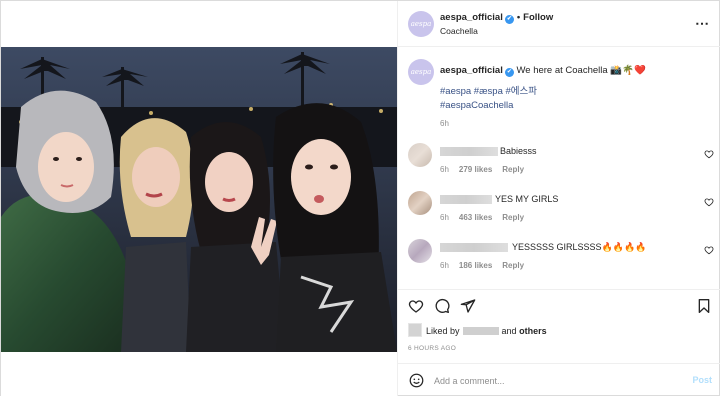 This screenshot has width=720, height=396. Describe the element at coordinates (416, 380) in the screenshot. I see `emoji-smiley-icon` at that location.